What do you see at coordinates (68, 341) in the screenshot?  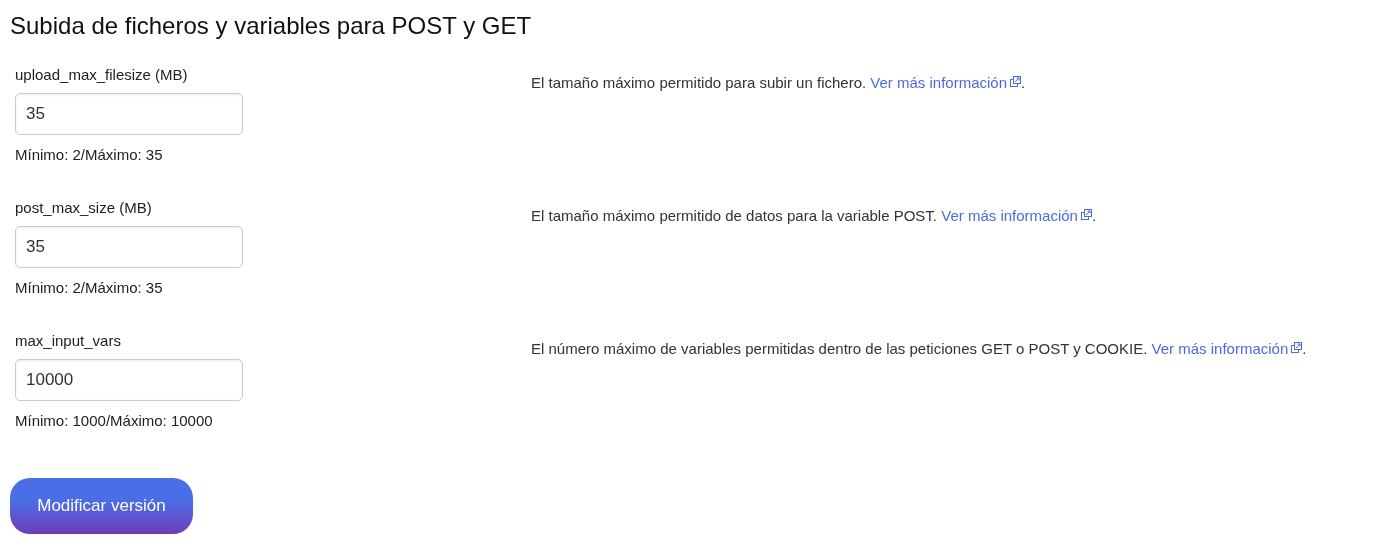 I see `field-label: max_input_vars` at bounding box center [68, 341].